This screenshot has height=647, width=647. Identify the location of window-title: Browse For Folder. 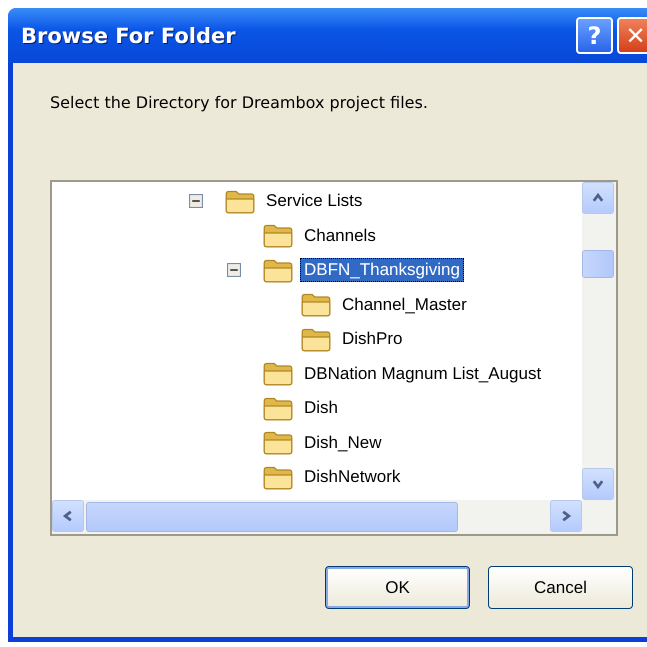
(129, 36).